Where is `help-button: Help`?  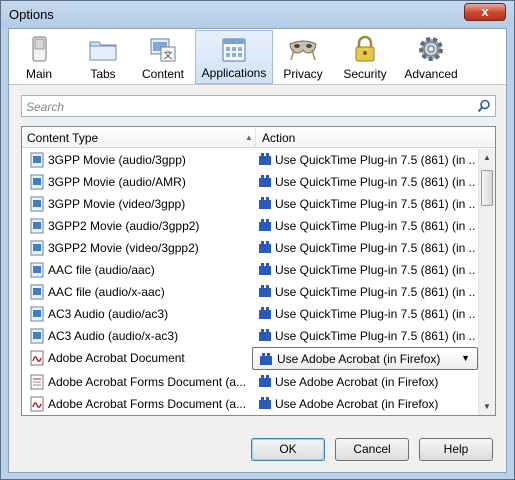 help-button: Help is located at coordinates (456, 449).